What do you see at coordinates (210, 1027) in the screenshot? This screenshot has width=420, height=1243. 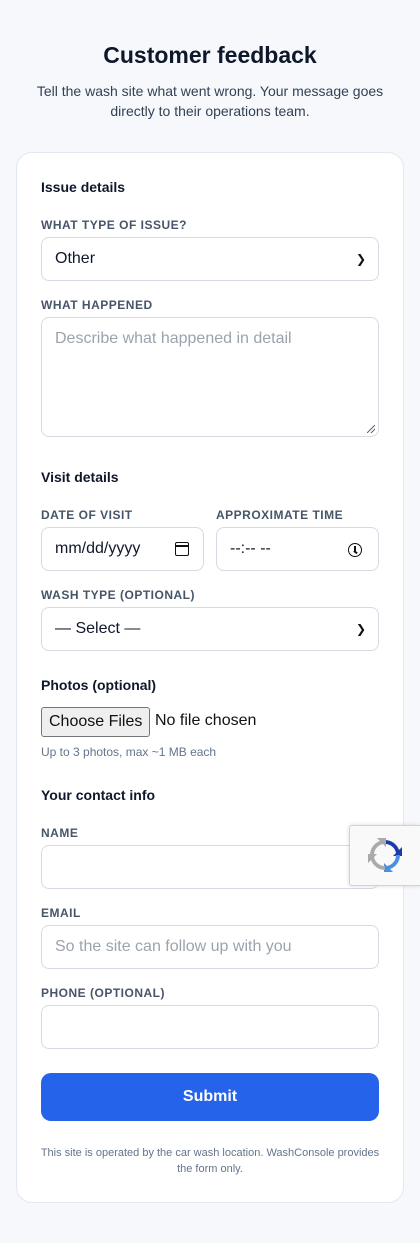 I see `phone-input` at bounding box center [210, 1027].